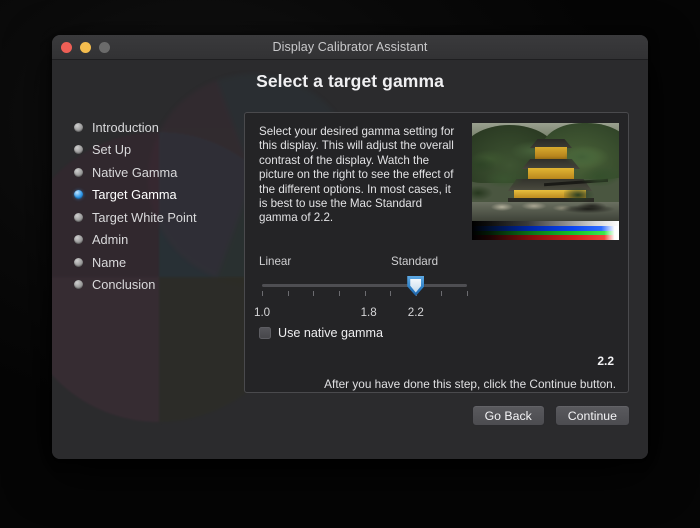 This screenshot has width=700, height=528. I want to click on use-native-gamma-label: Use native gamma, so click(330, 333).